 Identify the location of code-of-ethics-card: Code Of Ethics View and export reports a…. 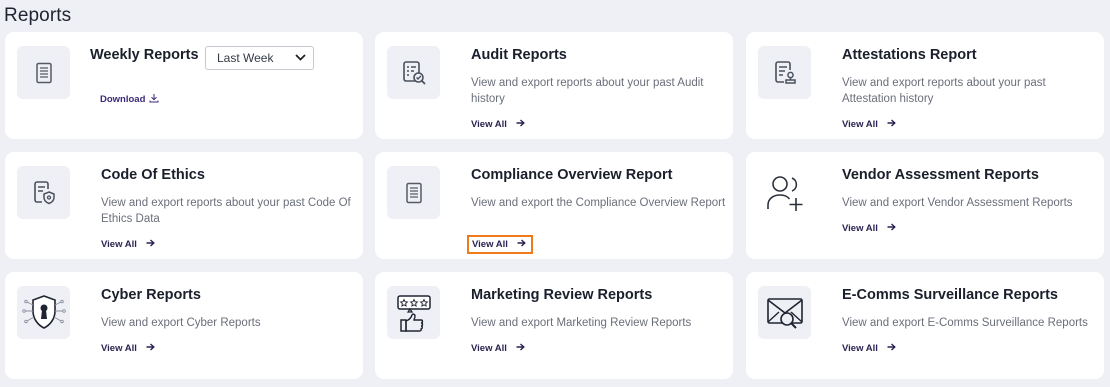
(184, 205).